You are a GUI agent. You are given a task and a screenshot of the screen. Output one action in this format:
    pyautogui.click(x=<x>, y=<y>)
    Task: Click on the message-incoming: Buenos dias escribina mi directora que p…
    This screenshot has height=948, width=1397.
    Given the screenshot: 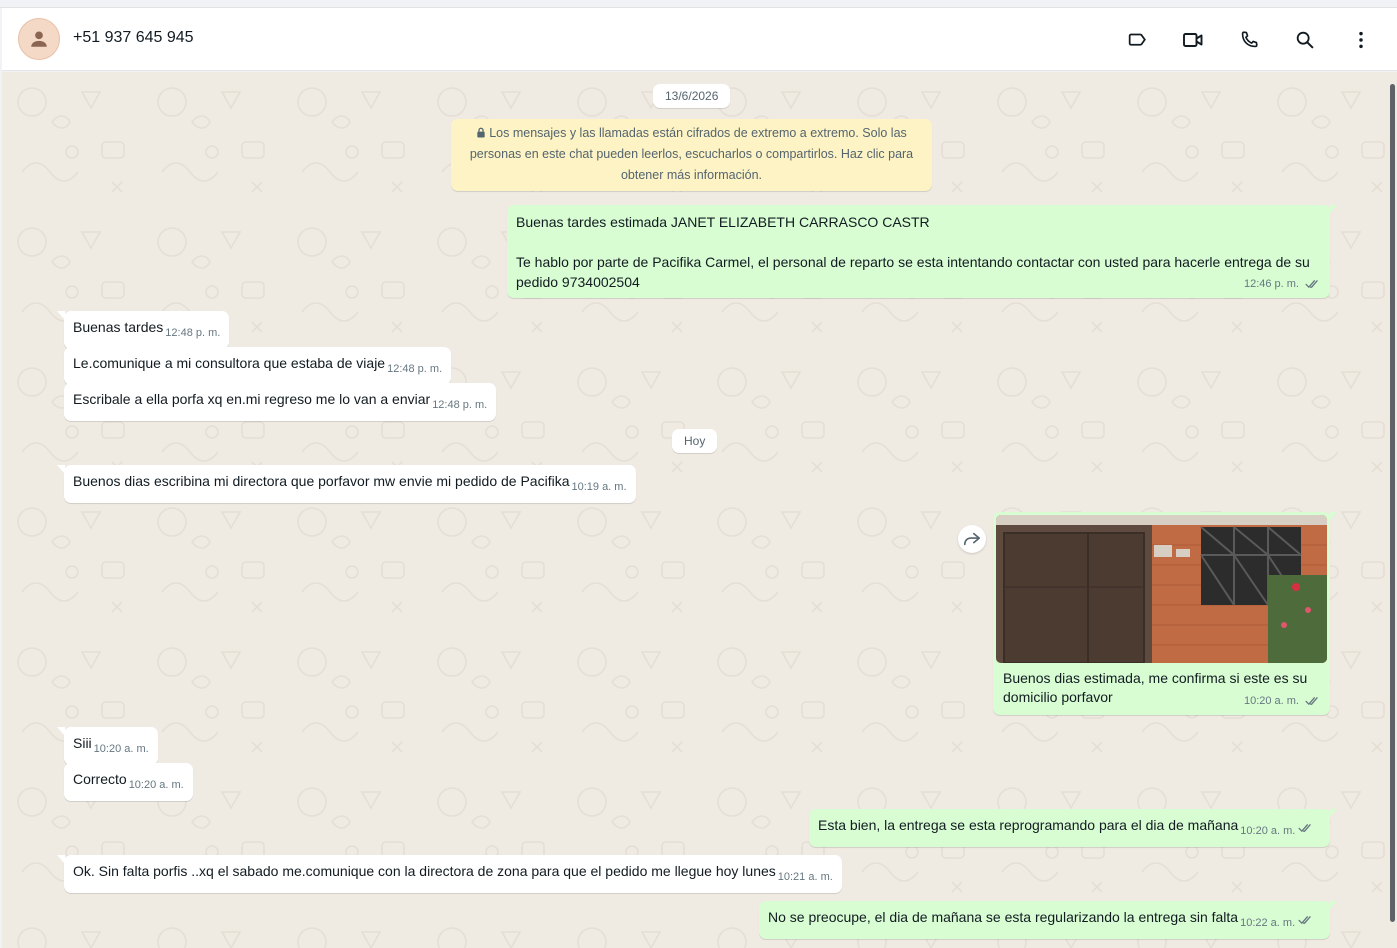 What is the action you would take?
    pyautogui.click(x=346, y=484)
    